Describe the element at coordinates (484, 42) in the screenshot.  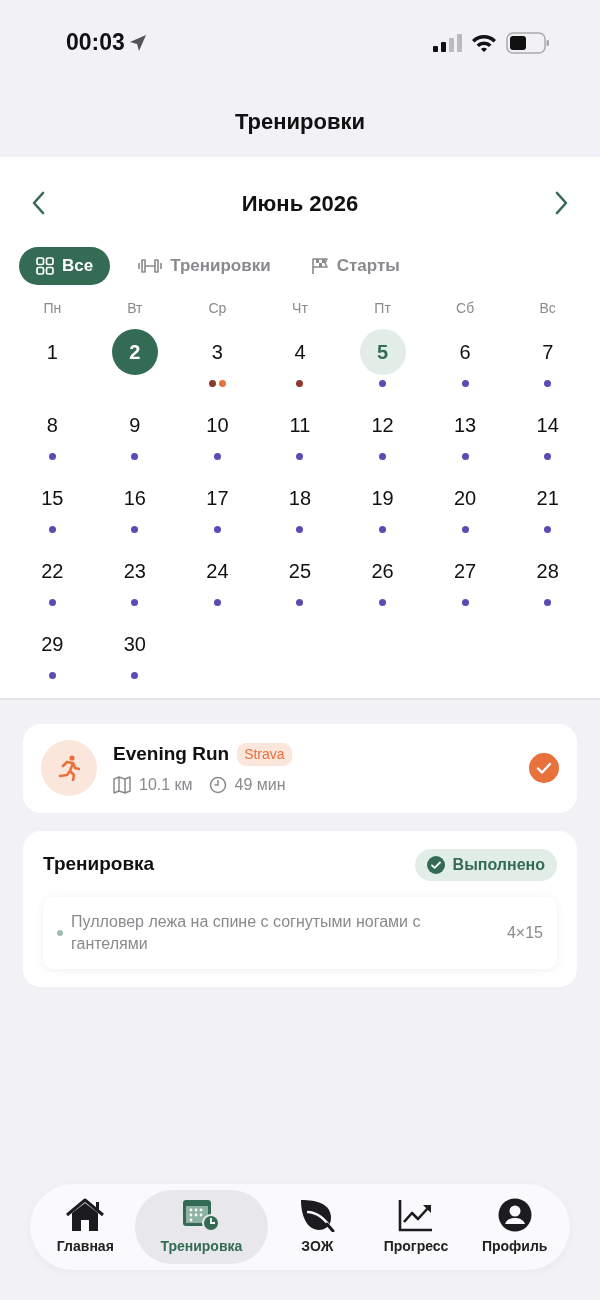
I see `wifi-icon` at that location.